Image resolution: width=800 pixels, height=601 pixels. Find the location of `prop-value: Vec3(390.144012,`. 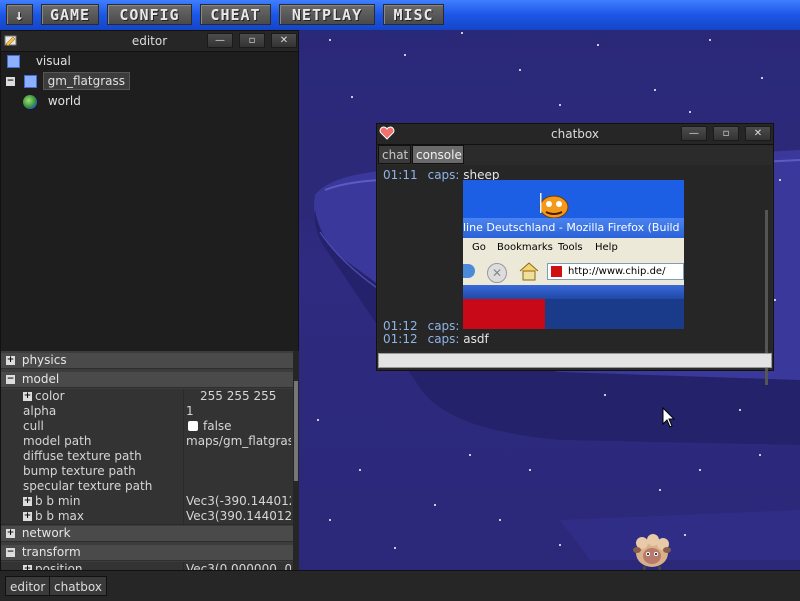

prop-value: Vec3(390.144012, is located at coordinates (238, 516).